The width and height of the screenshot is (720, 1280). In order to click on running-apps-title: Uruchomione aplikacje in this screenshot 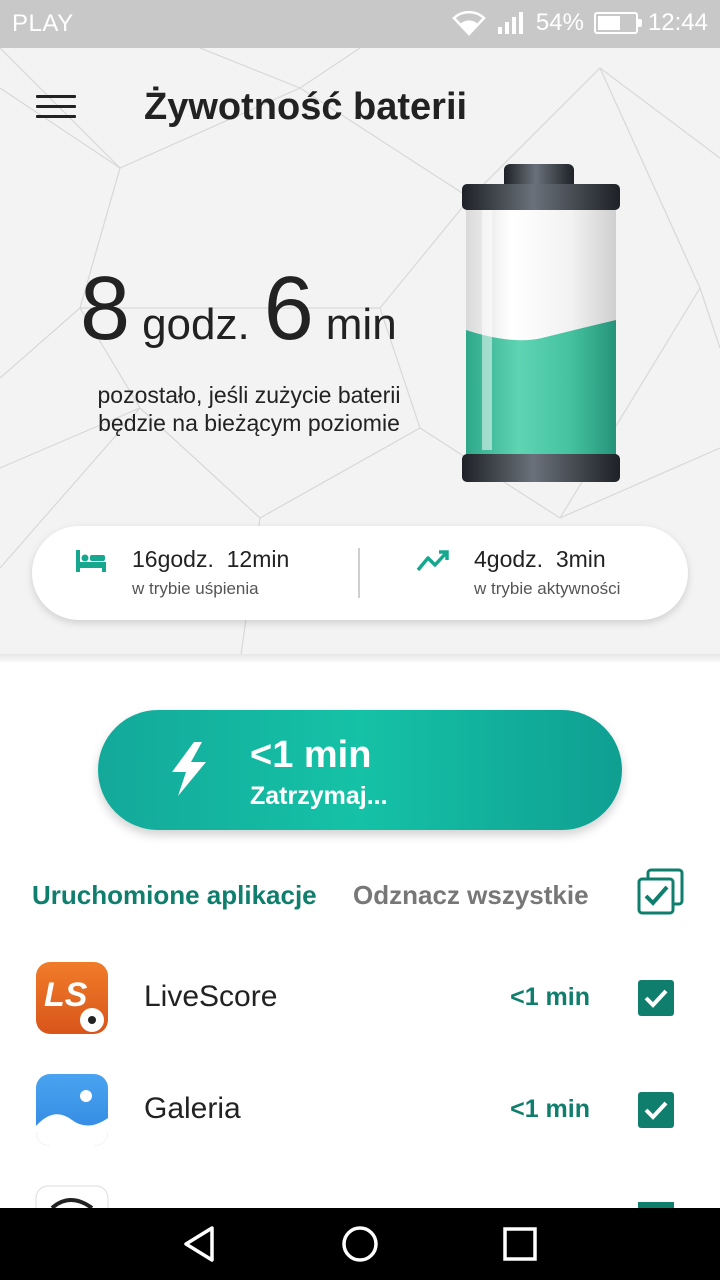, I will do `click(174, 895)`.